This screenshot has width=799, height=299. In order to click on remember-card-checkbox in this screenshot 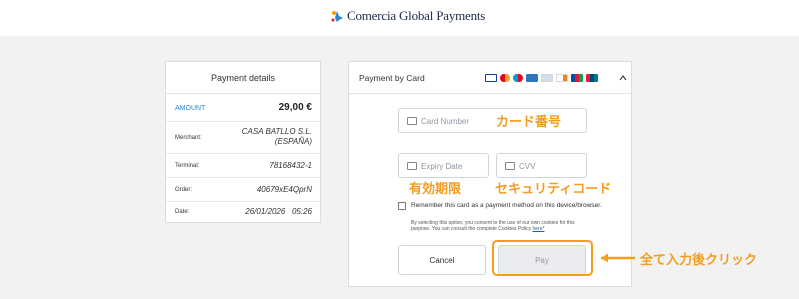, I will do `click(402, 206)`.